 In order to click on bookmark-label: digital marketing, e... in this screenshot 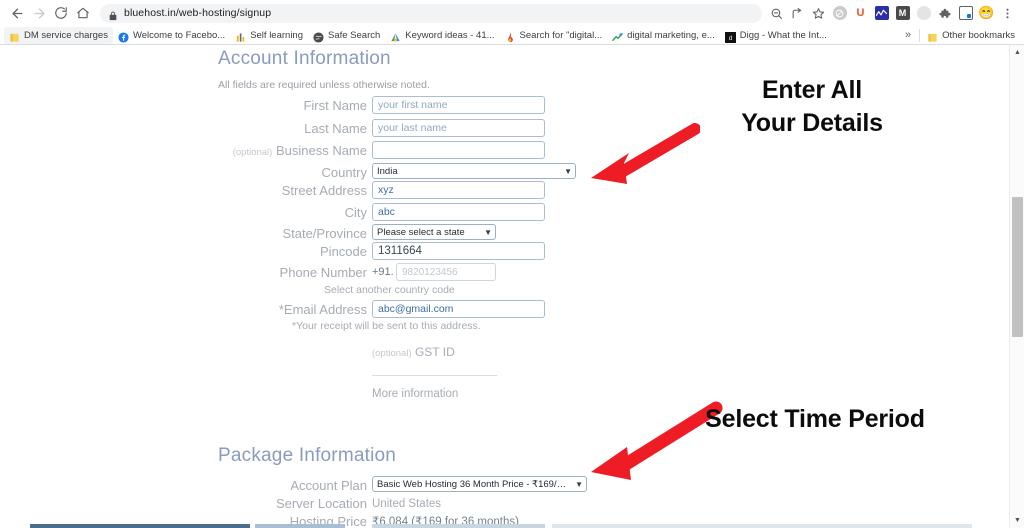, I will do `click(671, 35)`.